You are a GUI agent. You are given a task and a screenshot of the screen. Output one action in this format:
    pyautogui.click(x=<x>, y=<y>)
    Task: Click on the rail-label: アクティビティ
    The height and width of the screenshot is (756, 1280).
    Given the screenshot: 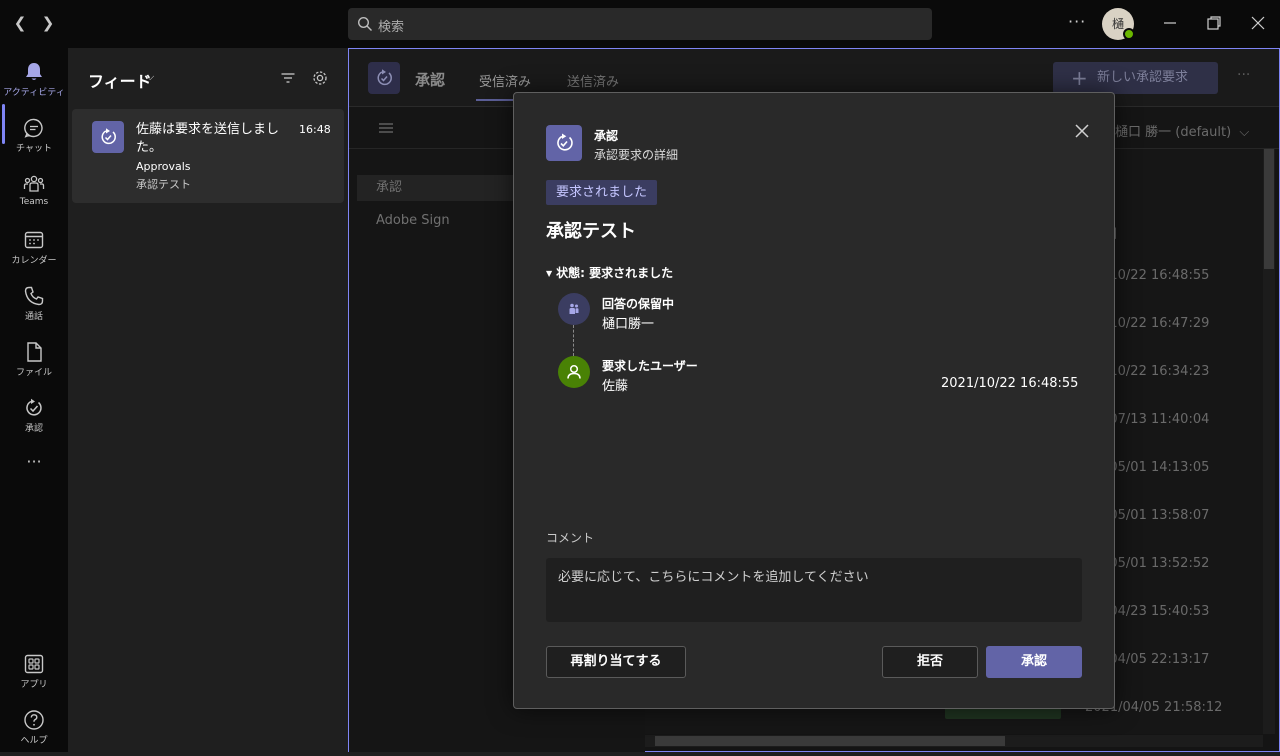 What is the action you would take?
    pyautogui.click(x=34, y=93)
    